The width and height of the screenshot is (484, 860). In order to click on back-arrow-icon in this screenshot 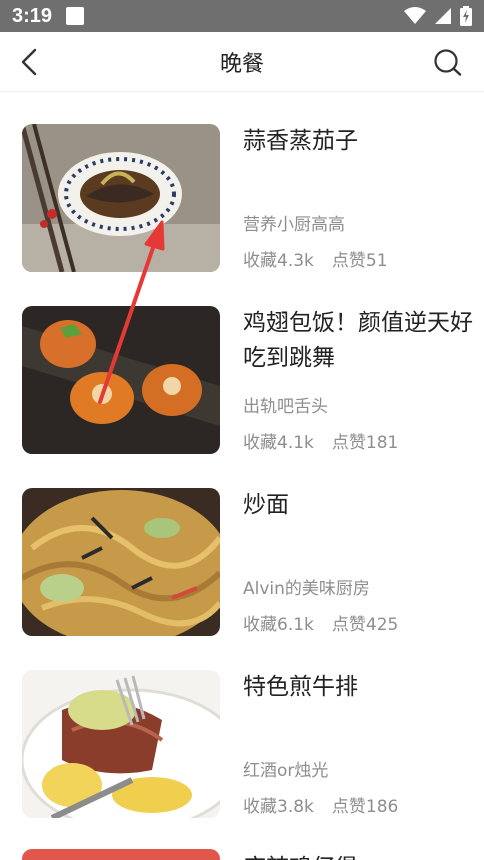, I will do `click(30, 62)`.